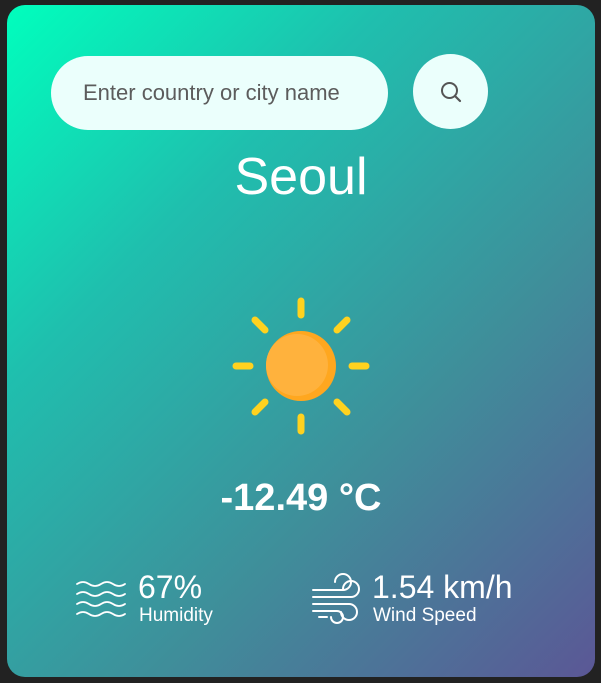 The image size is (601, 683). I want to click on temperature: -12.49 °C, so click(301, 498).